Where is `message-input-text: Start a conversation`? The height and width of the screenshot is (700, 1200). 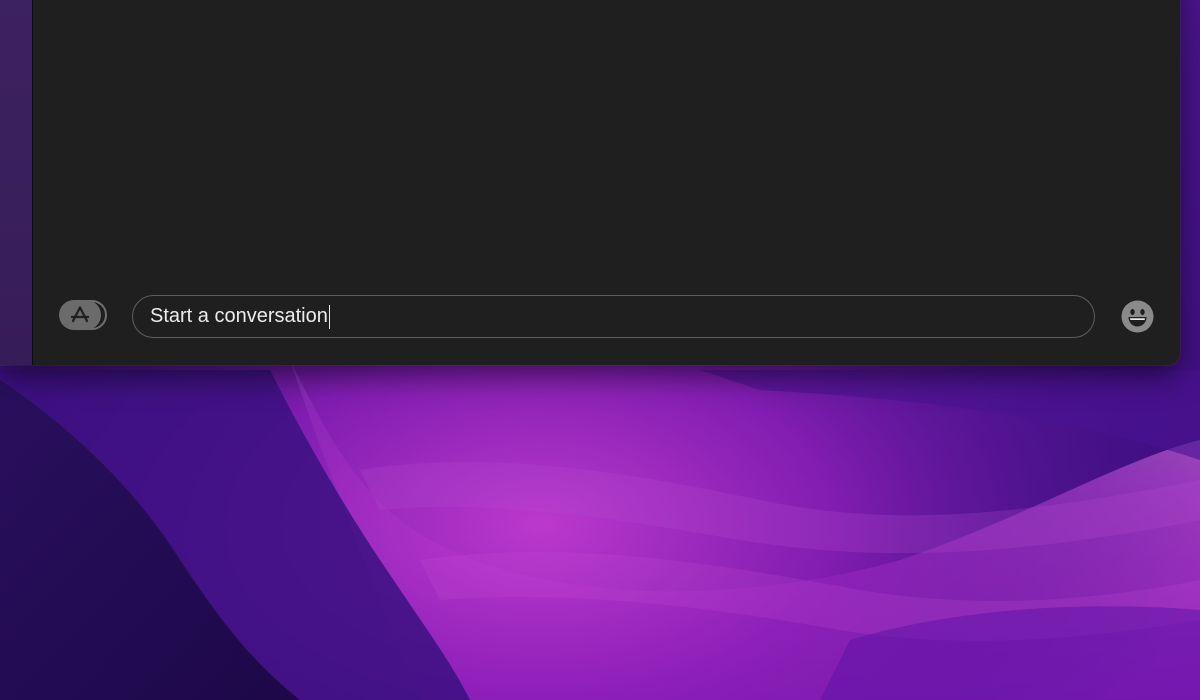
message-input-text: Start a conversation is located at coordinates (239, 316).